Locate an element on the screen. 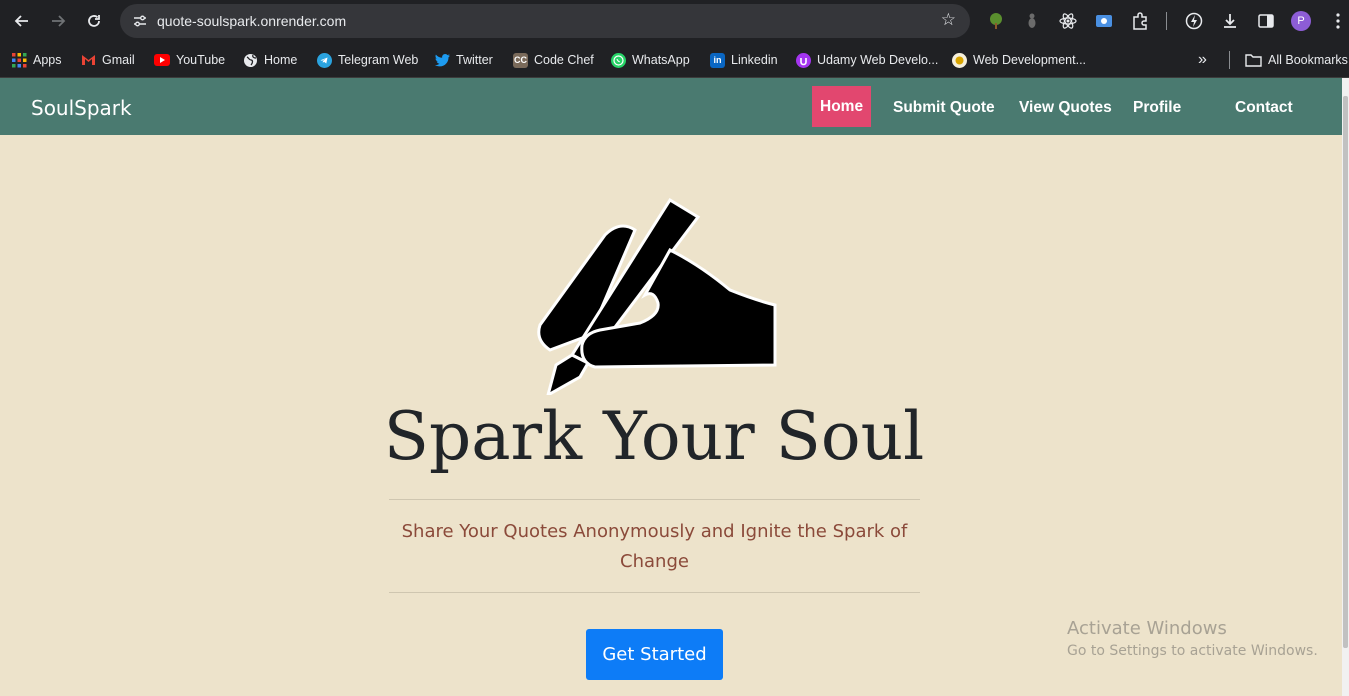 The height and width of the screenshot is (696, 1349). toolbar-separator is located at coordinates (1166, 21).